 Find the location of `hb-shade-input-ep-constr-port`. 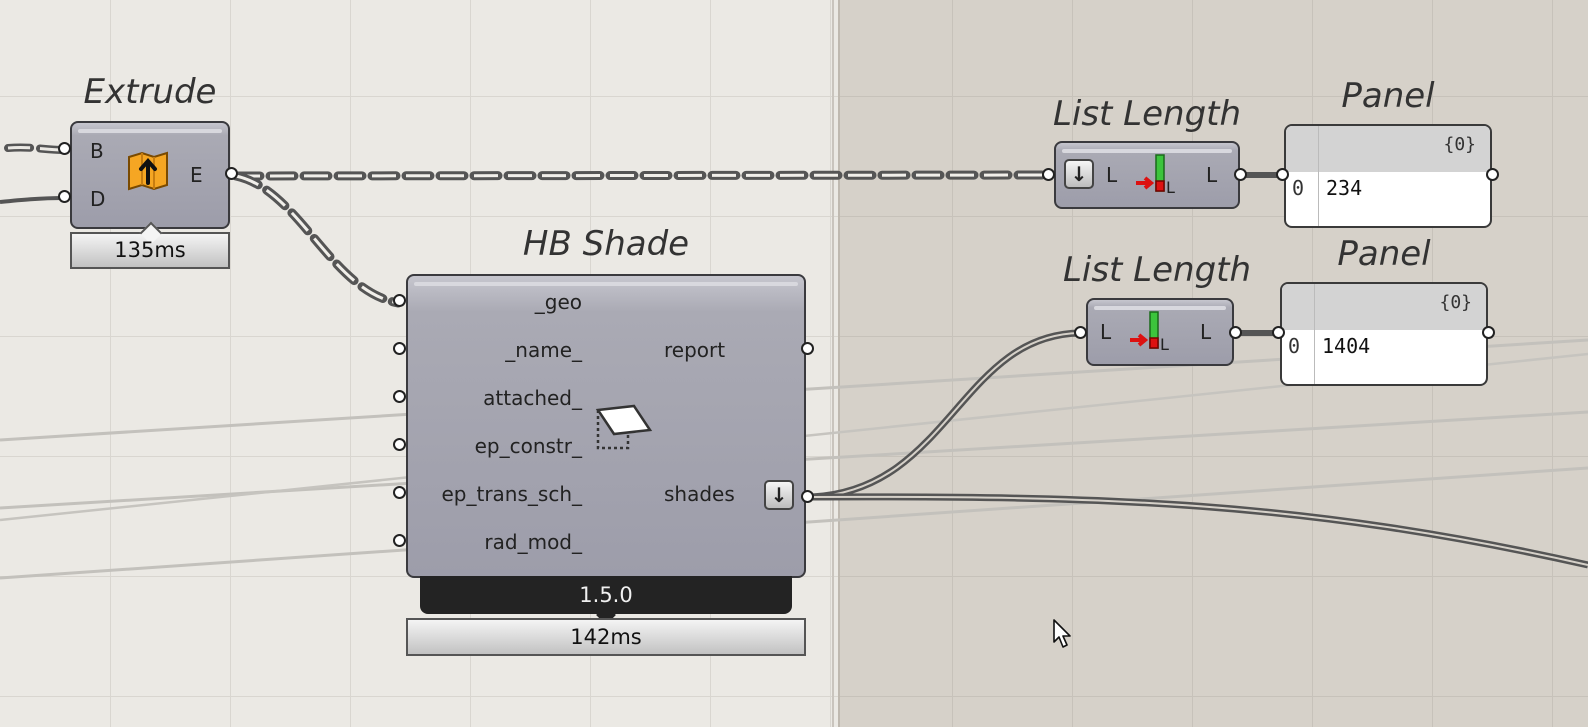

hb-shade-input-ep-constr-port is located at coordinates (399, 444).